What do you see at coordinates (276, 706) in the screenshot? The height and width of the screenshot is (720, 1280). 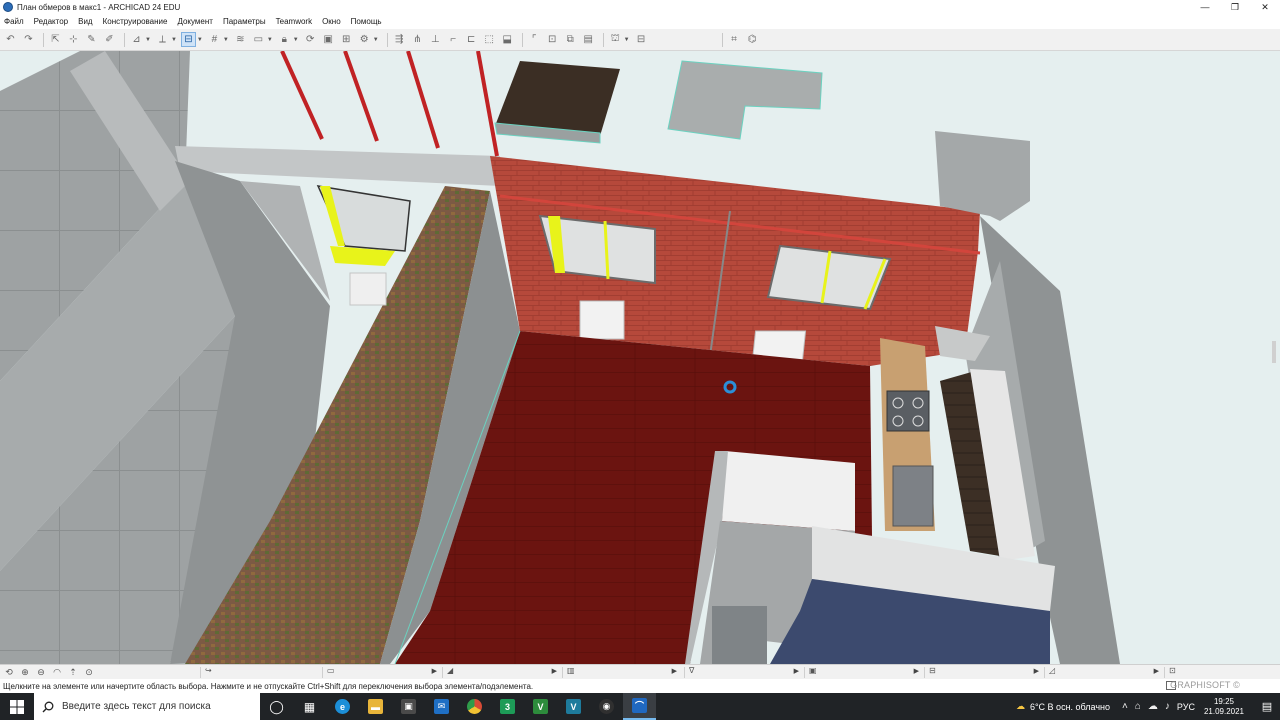 I see `taskbar-app-task-view: ◯` at bounding box center [276, 706].